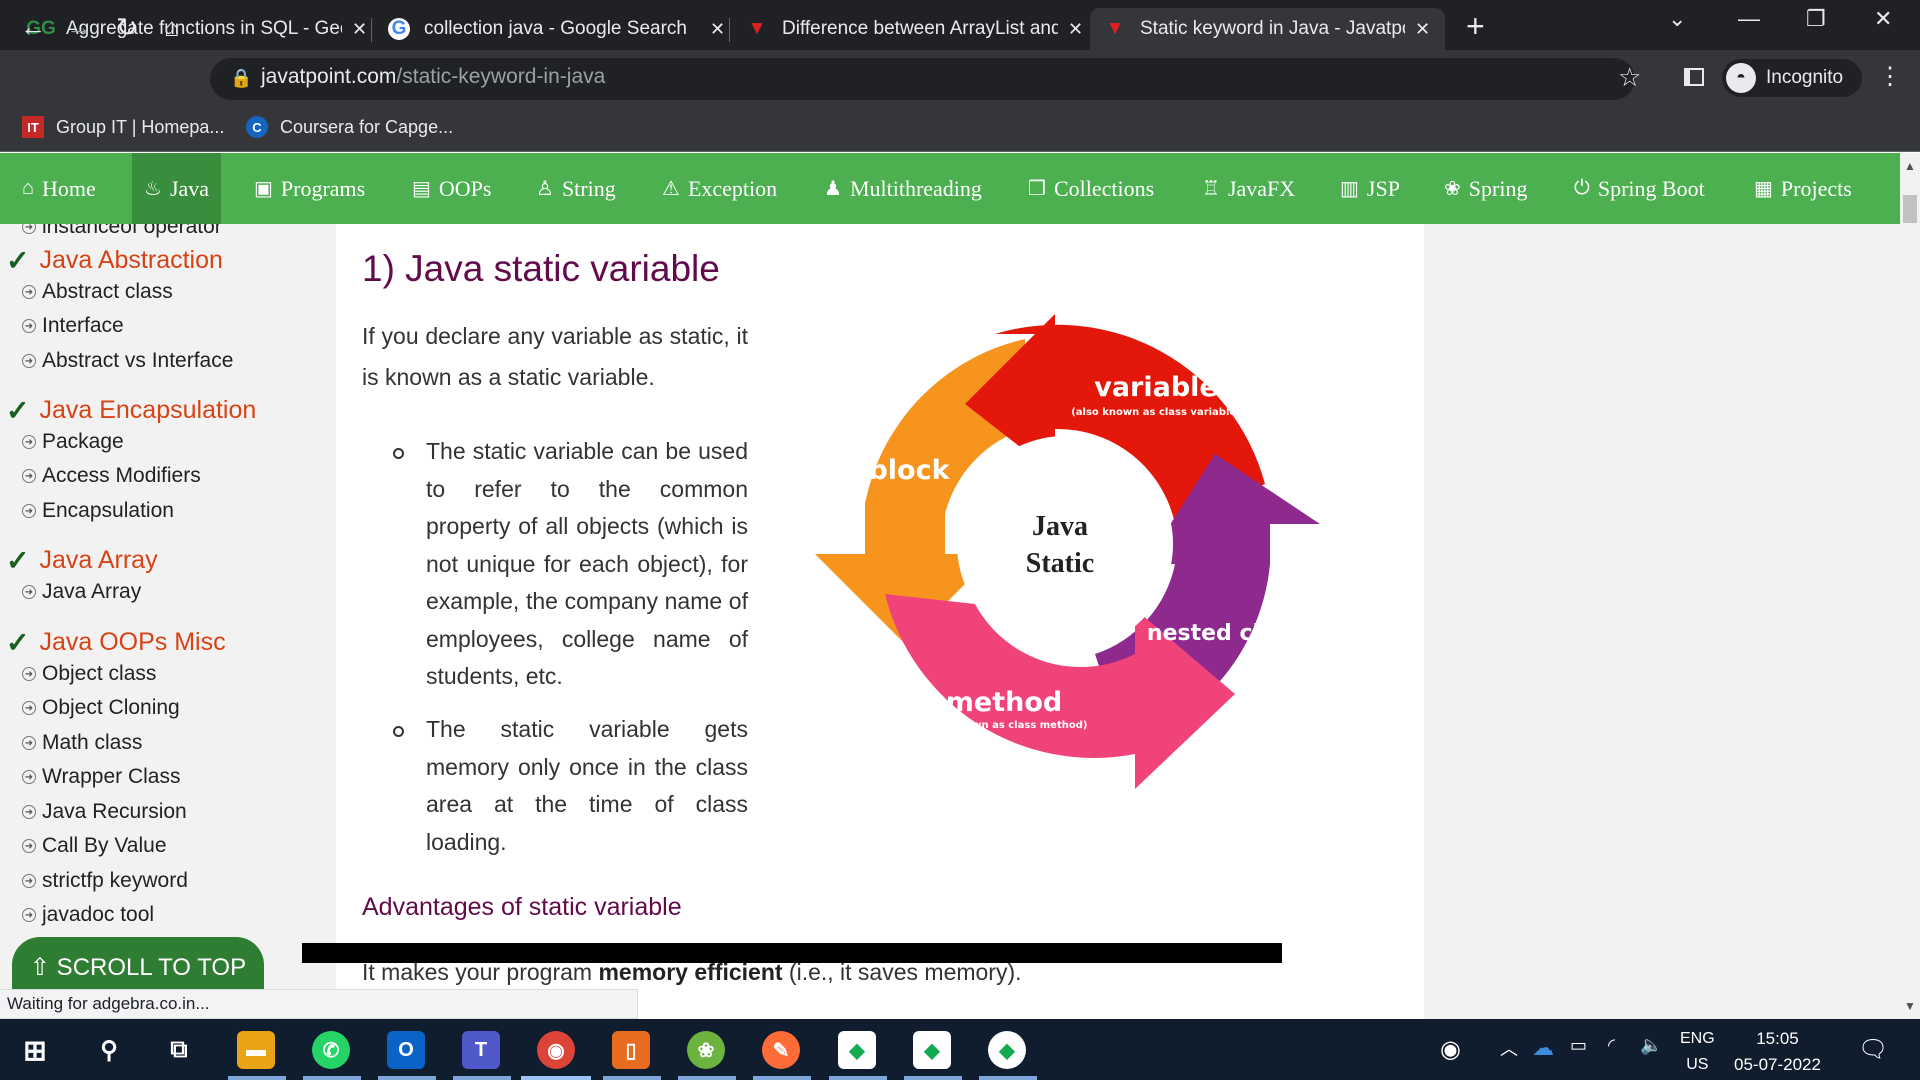  Describe the element at coordinates (179, 1050) in the screenshot. I see `task-view-icon: ⧉` at that location.